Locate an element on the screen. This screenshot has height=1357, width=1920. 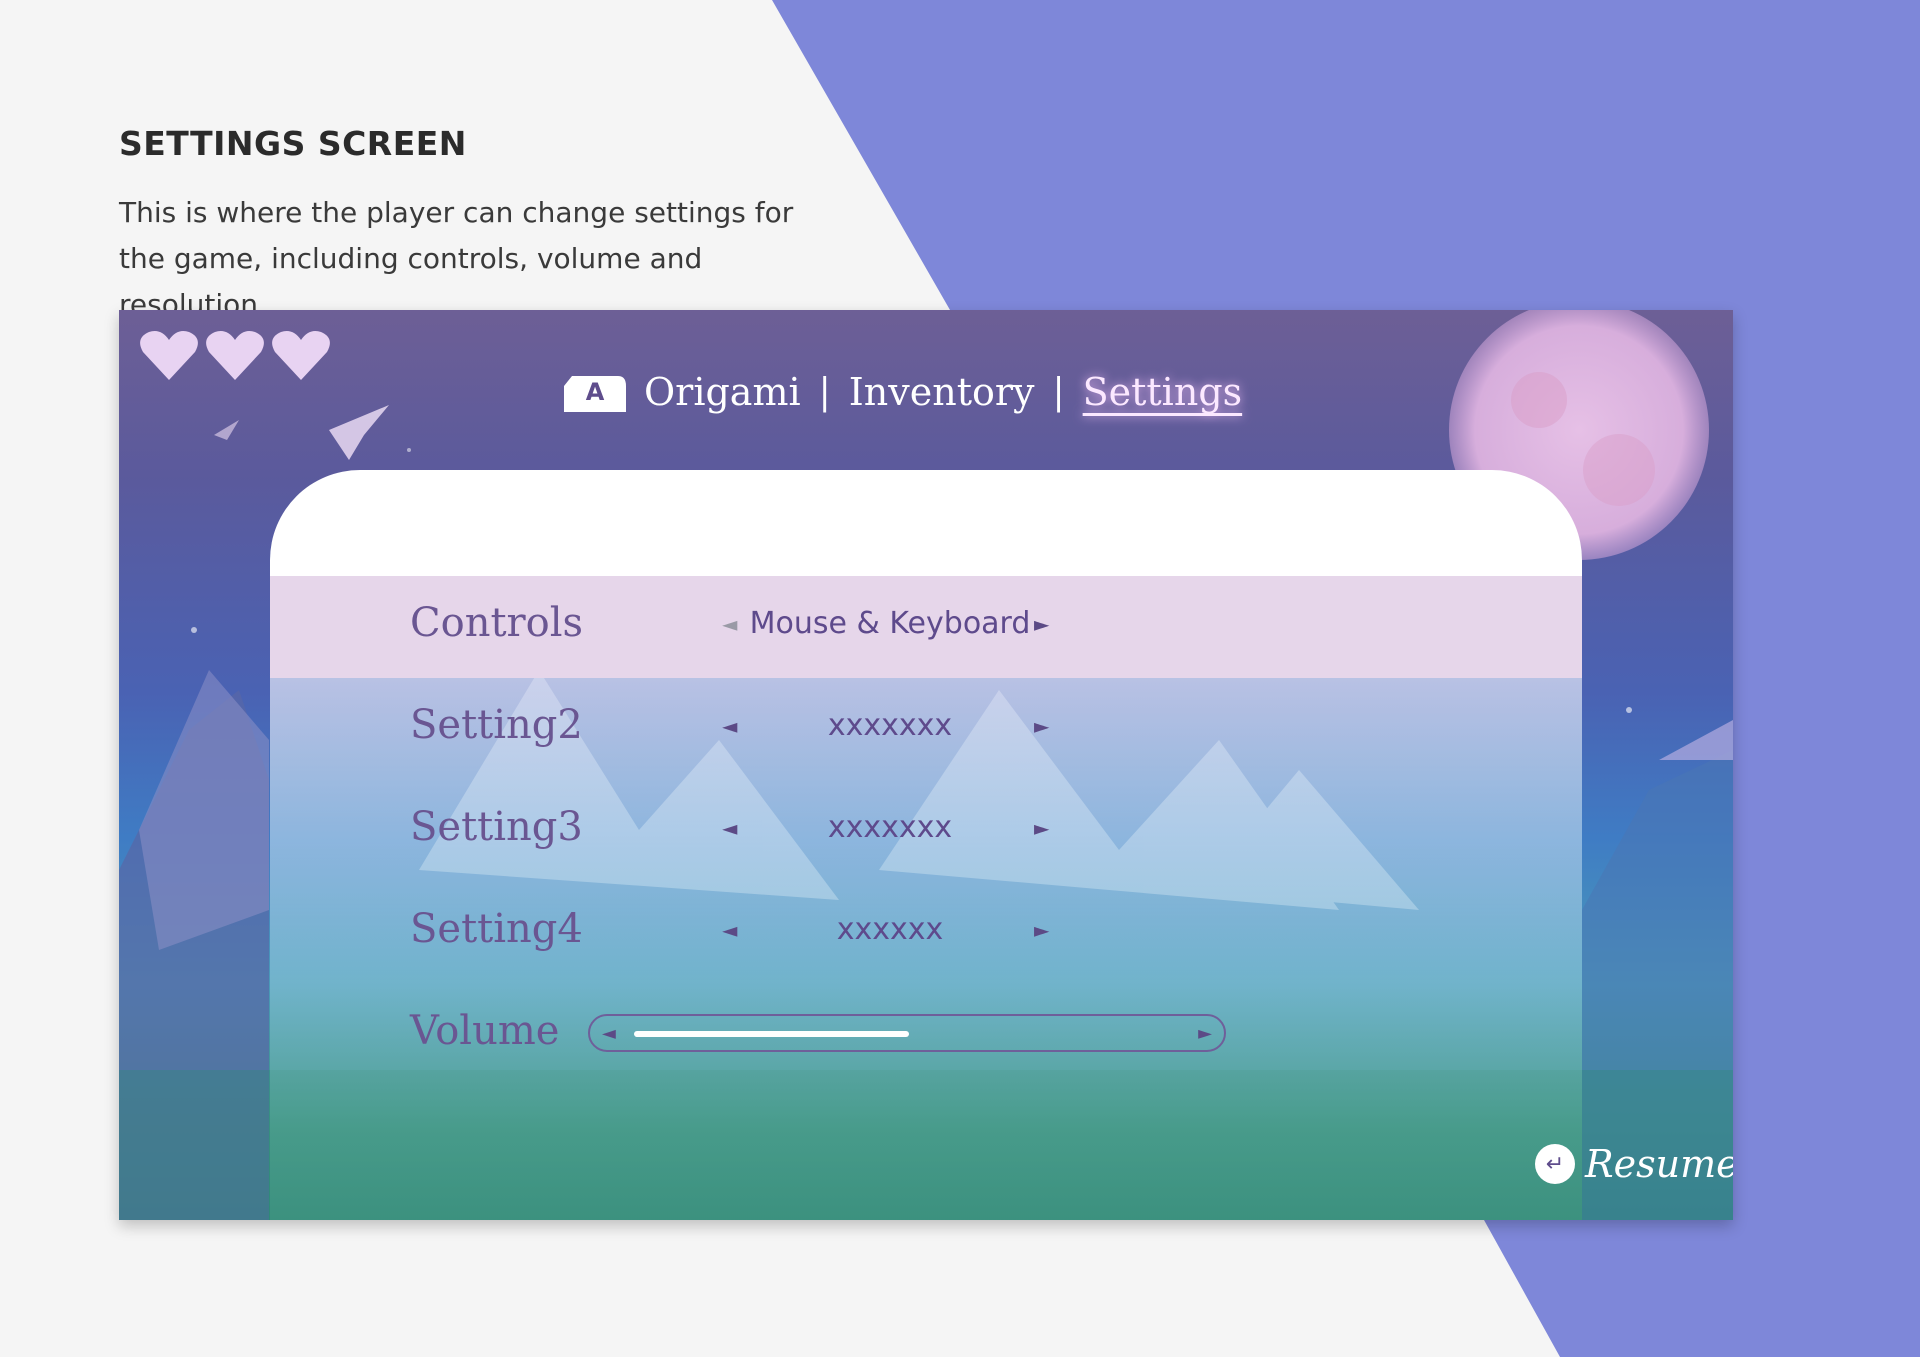
setting-row-setting2: Setting2 ◄ xxxxxxx ► is located at coordinates (926, 729).